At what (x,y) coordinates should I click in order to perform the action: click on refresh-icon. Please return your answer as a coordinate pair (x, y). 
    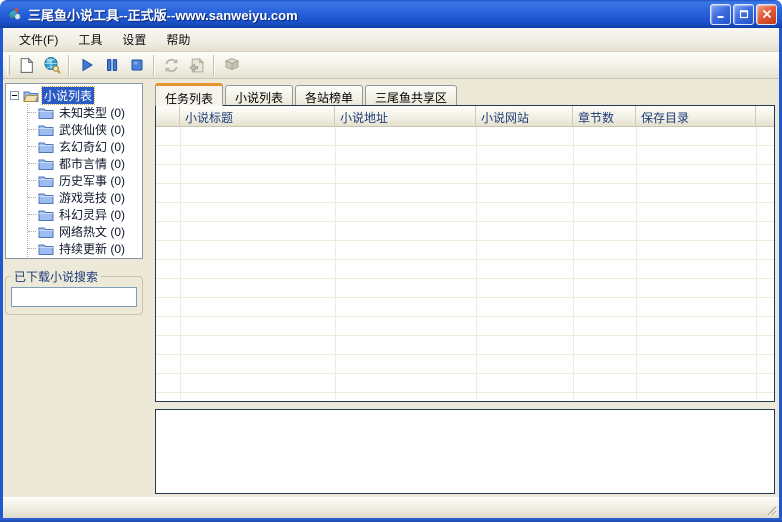
    Looking at the image, I should click on (171, 65).